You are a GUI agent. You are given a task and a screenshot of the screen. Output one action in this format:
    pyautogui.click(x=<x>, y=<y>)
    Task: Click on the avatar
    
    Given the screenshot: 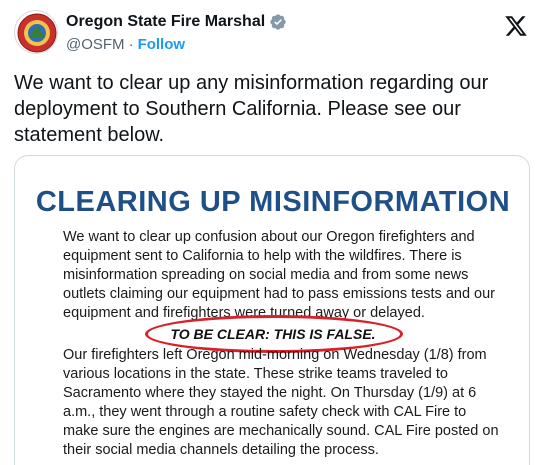 What is the action you would take?
    pyautogui.click(x=36, y=32)
    